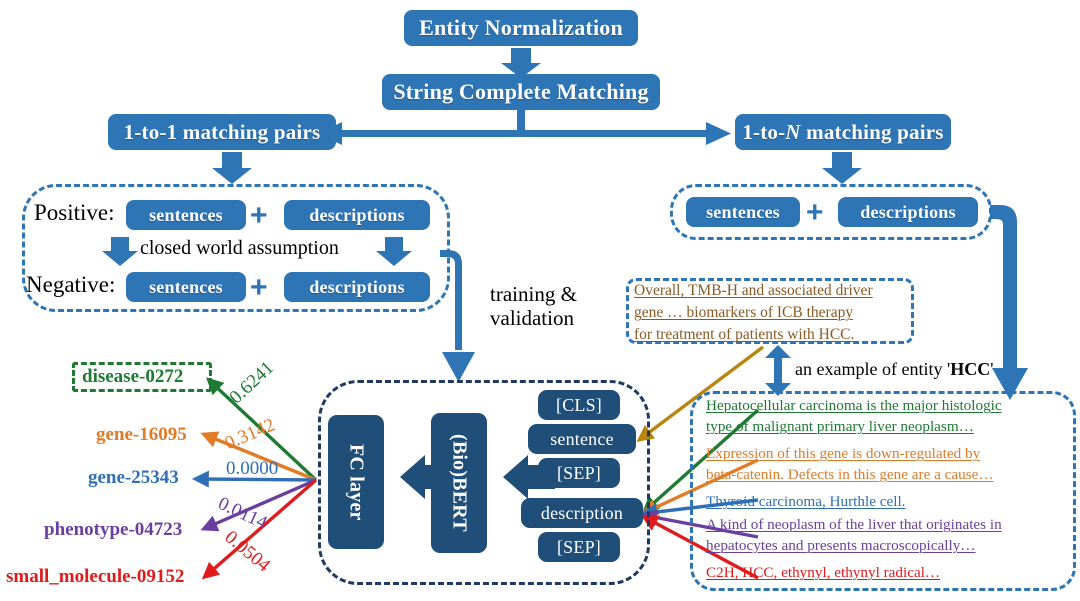 This screenshot has width=1080, height=601. I want to click on plus-icon-negative: +, so click(259, 287).